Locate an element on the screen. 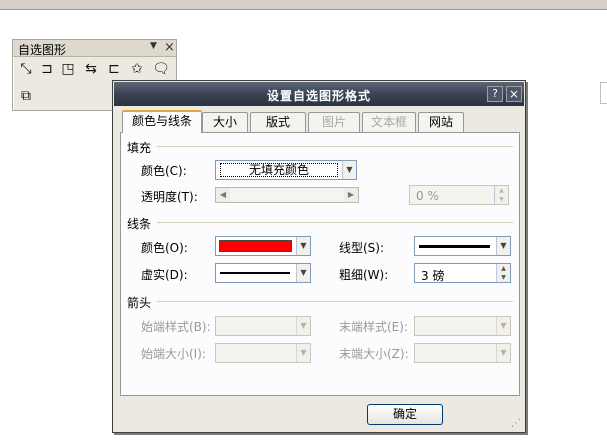 The height and width of the screenshot is (445, 607). transparency-value: 0 % is located at coordinates (427, 196).